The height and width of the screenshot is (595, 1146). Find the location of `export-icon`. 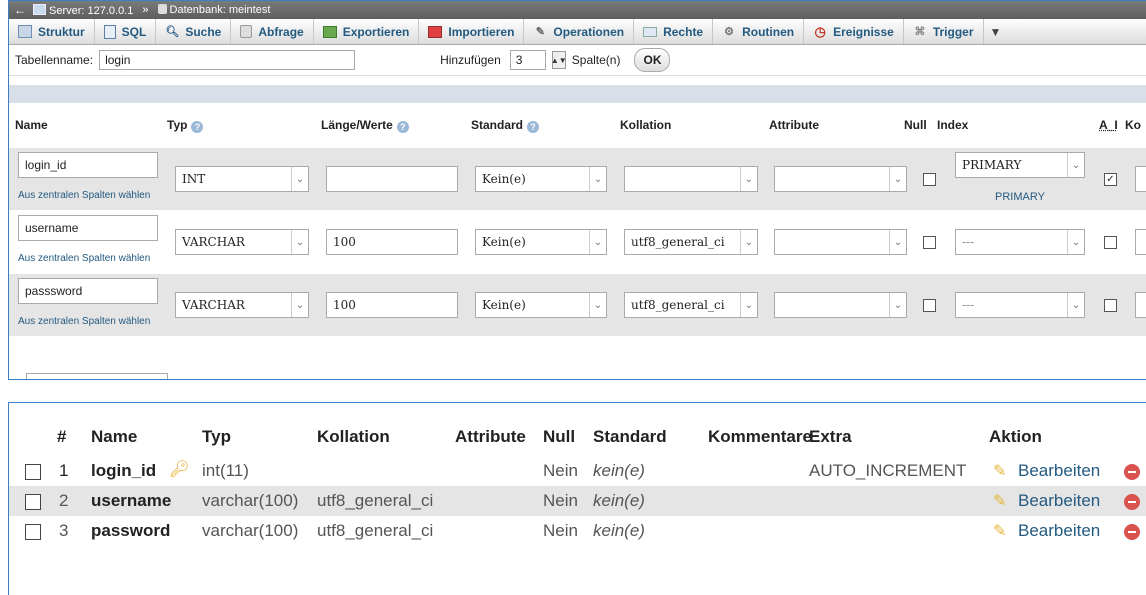

export-icon is located at coordinates (329, 31).